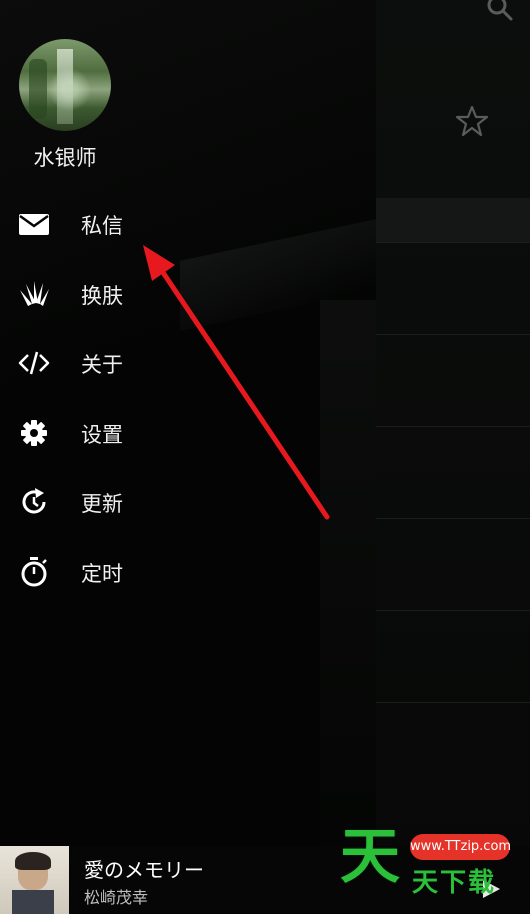  Describe the element at coordinates (460, 847) in the screenshot. I see `watermark-url: www.TTzip.com` at that location.